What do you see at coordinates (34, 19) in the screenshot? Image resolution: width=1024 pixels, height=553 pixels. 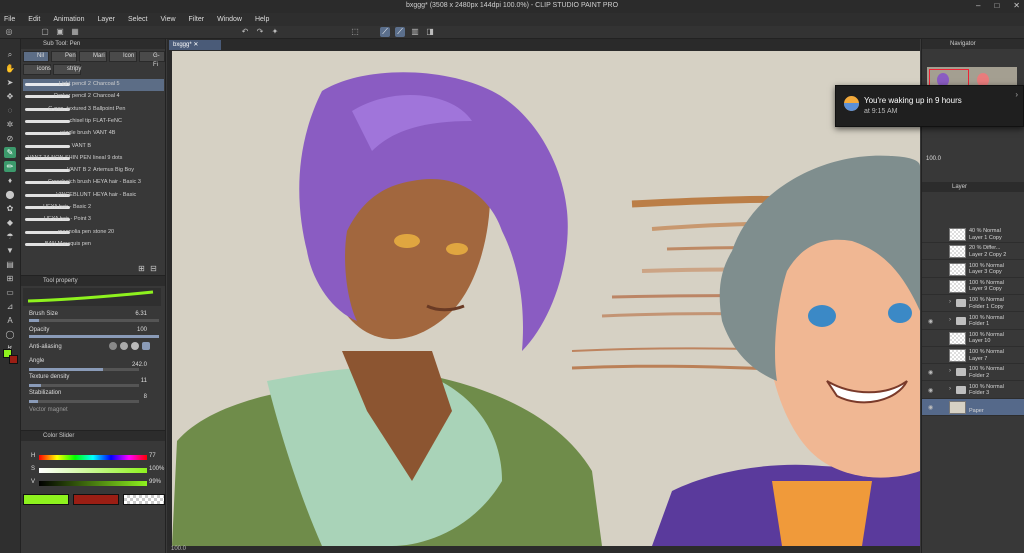 I see `menu-edit: Edit` at bounding box center [34, 19].